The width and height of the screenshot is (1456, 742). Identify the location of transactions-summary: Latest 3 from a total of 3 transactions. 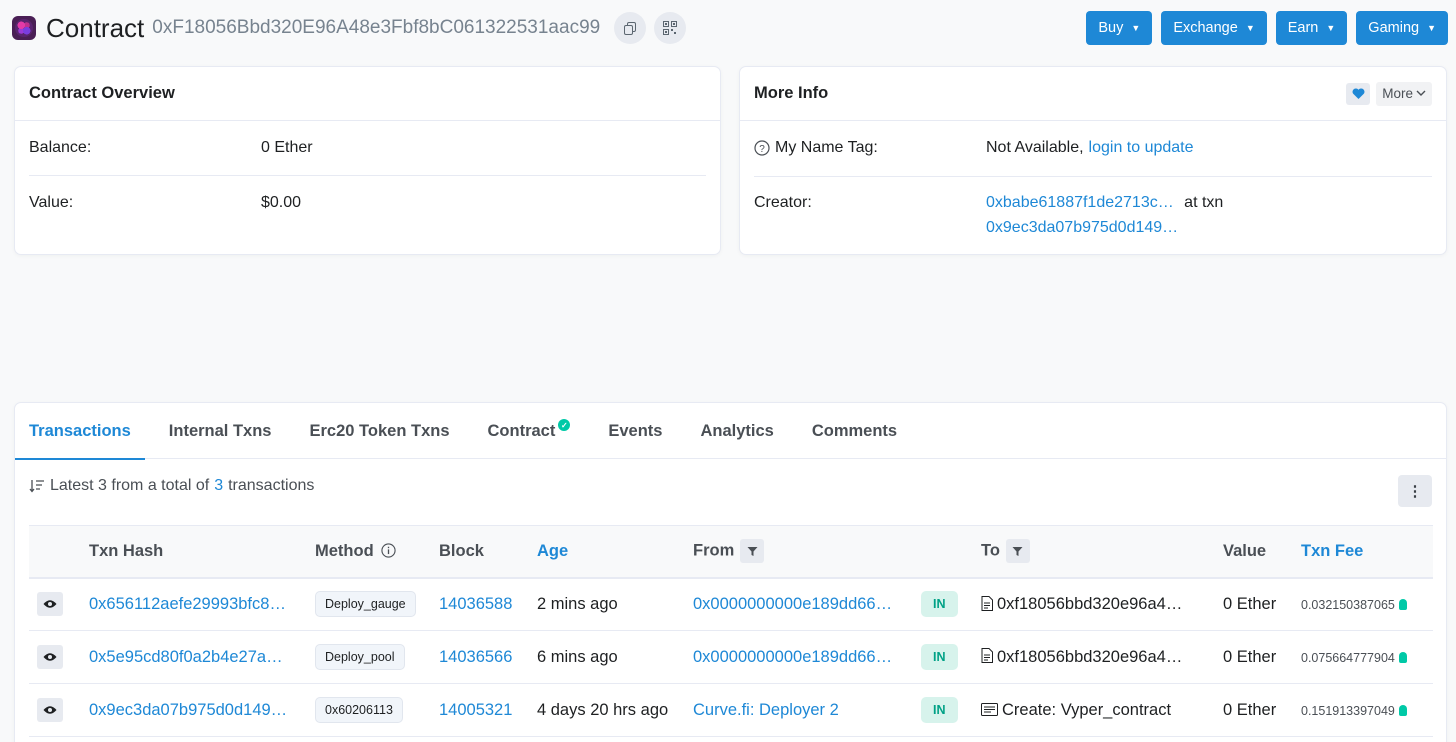
(171, 486).